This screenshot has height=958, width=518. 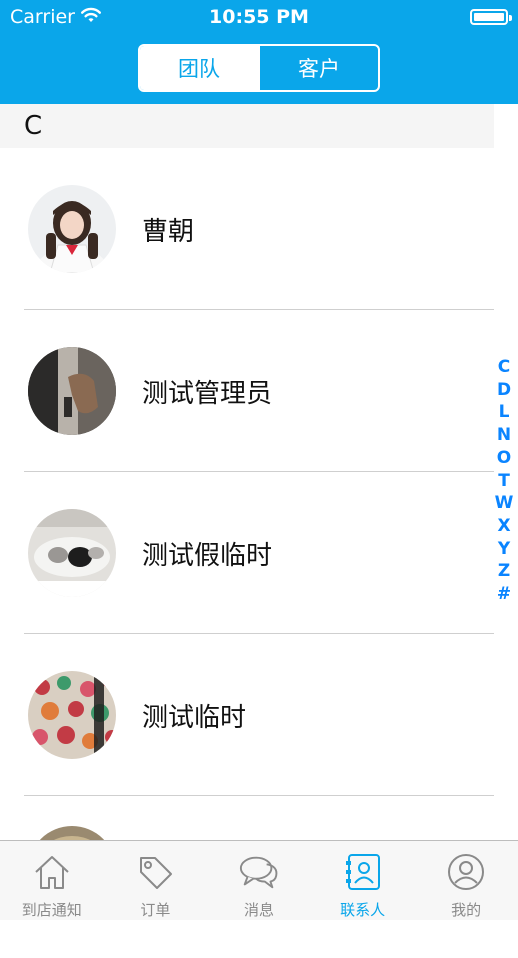 I want to click on tab-contacts: 联系人, so click(x=363, y=880).